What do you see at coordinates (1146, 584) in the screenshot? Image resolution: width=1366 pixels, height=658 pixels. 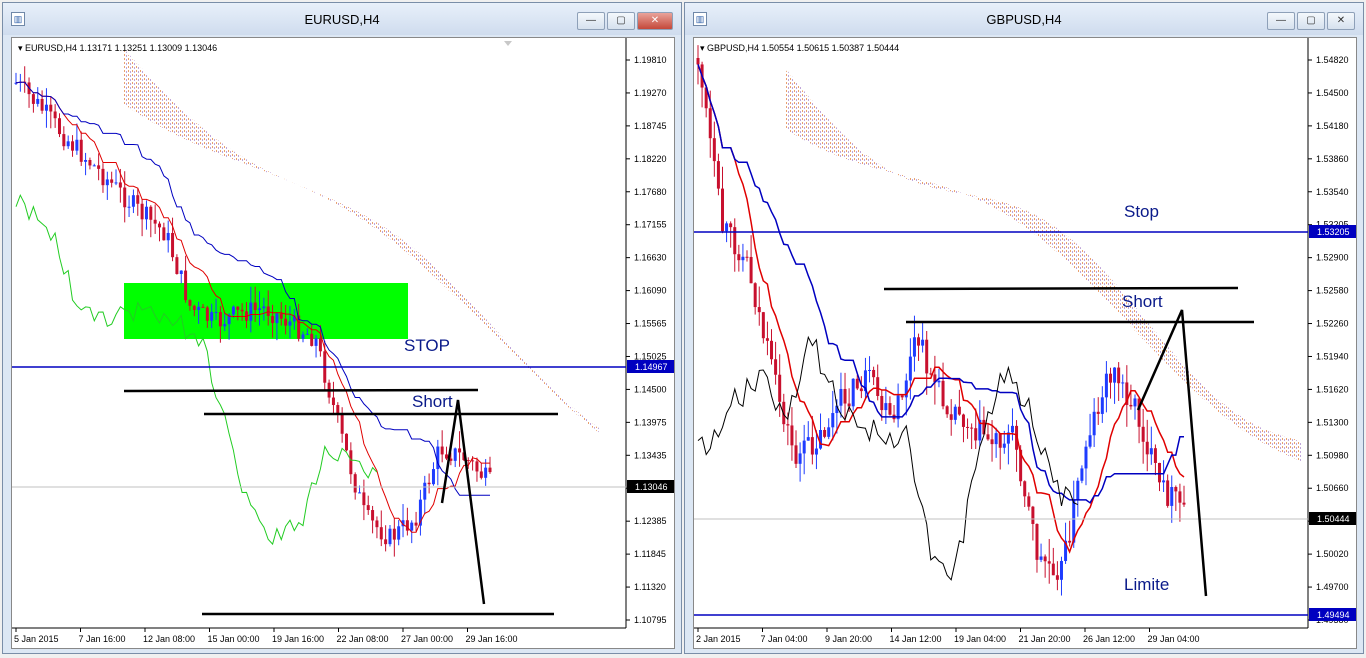 I see `limit-annotation: Limite` at bounding box center [1146, 584].